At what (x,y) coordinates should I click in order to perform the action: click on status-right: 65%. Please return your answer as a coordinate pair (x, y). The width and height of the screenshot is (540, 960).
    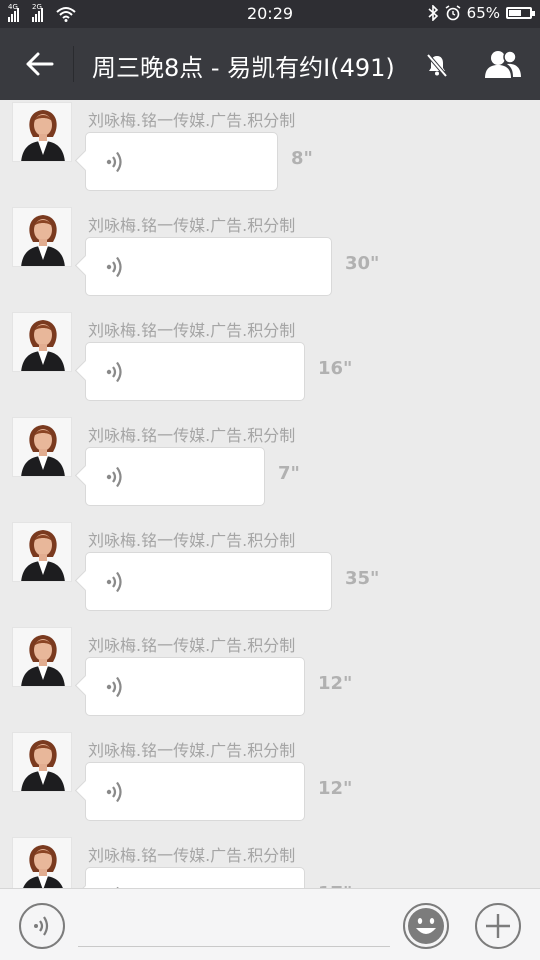
    Looking at the image, I should click on (481, 13).